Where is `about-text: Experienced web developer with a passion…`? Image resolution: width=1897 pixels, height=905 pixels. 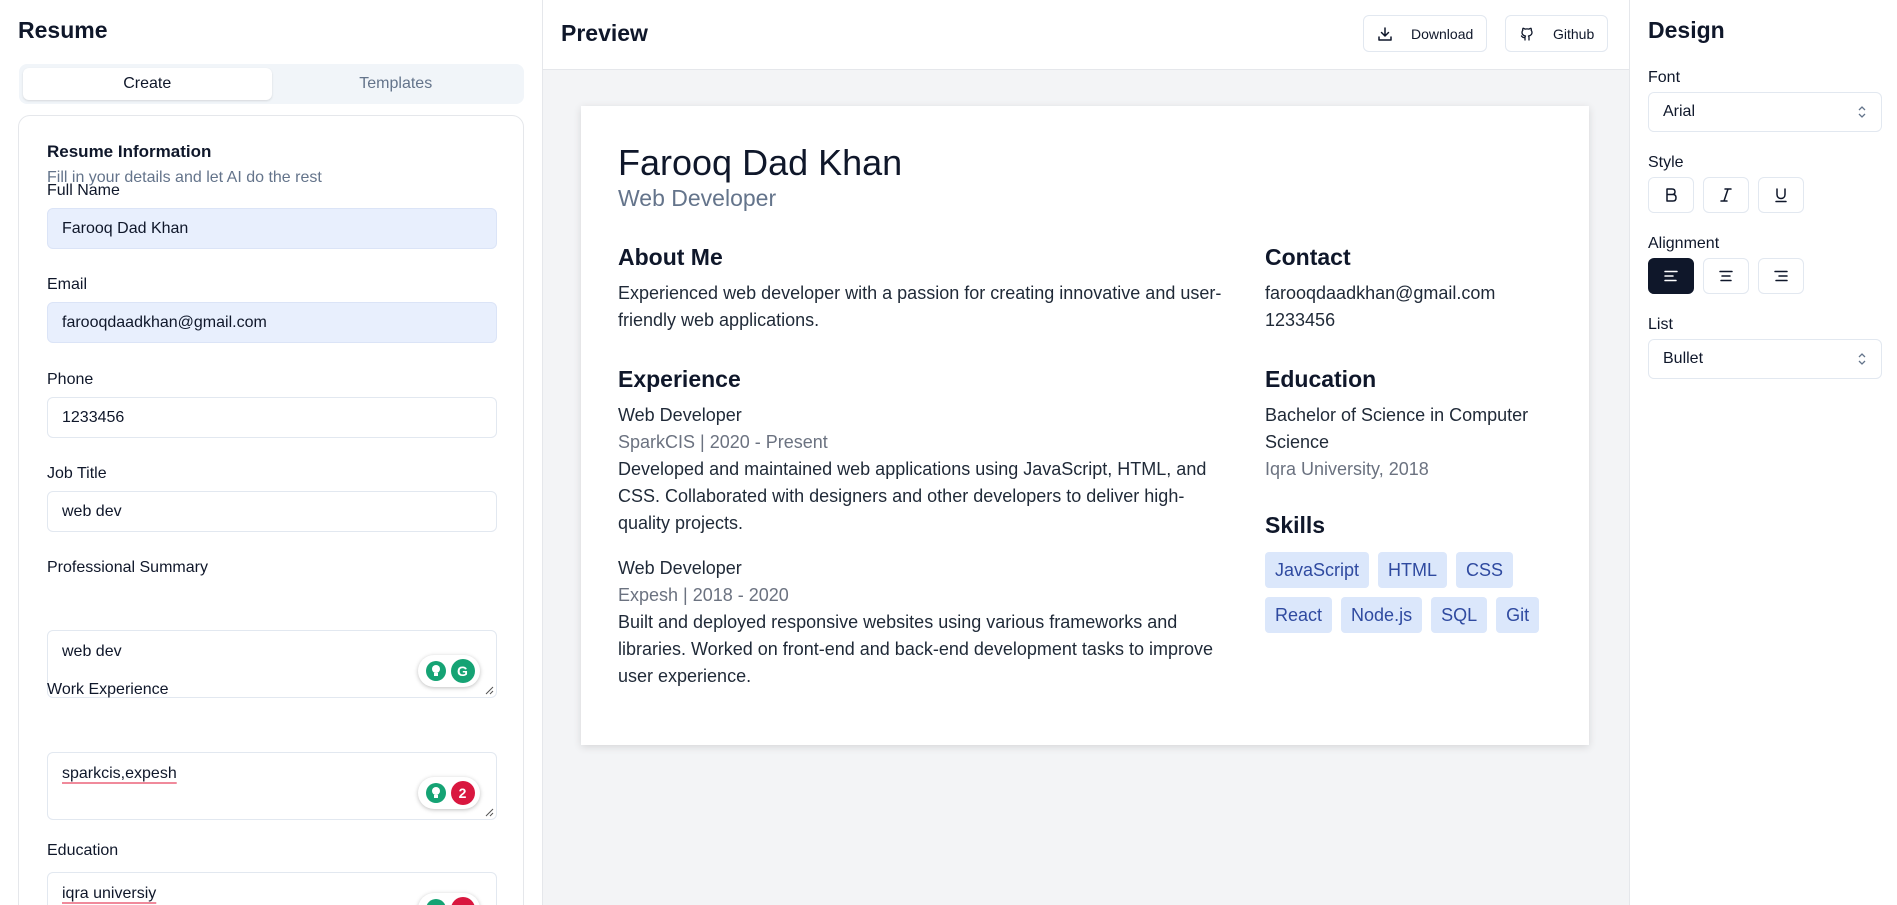 about-text: Experienced web developer with a passion… is located at coordinates (920, 306).